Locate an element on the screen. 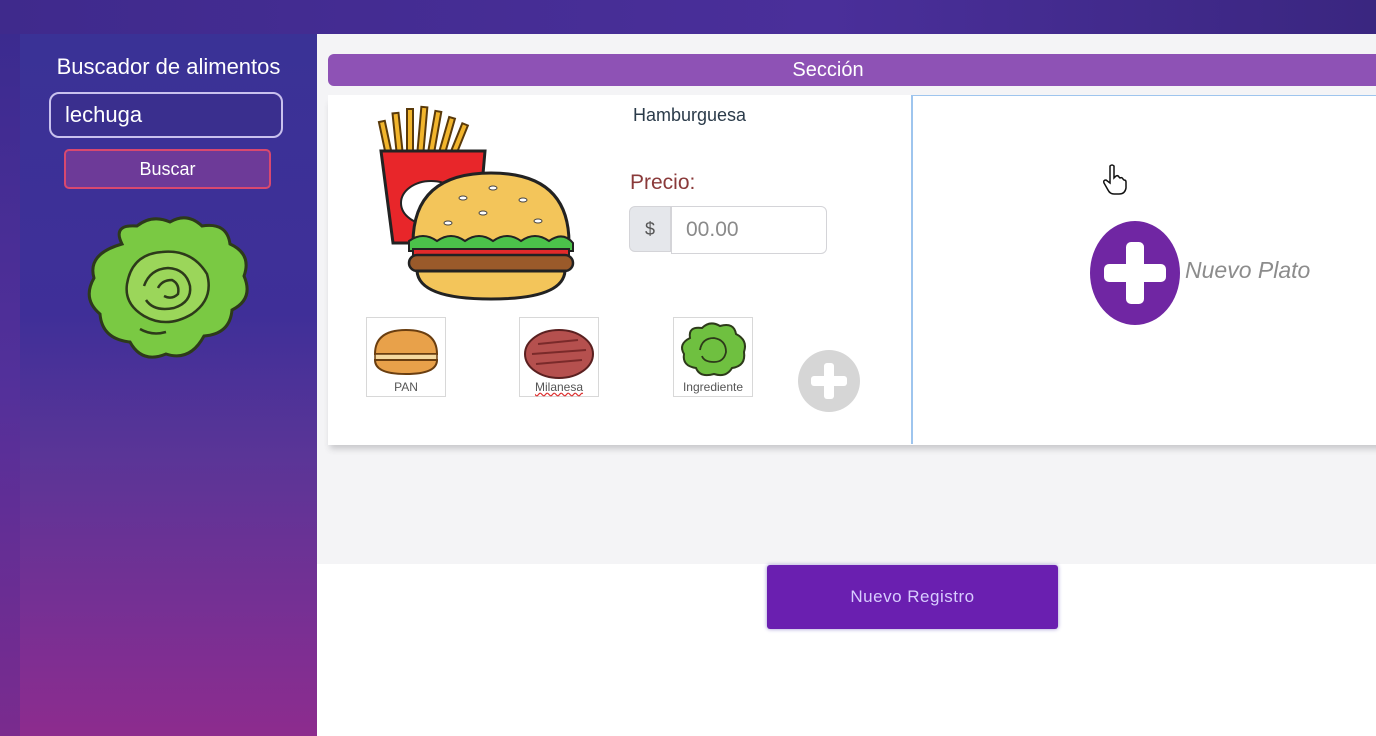 The image size is (1376, 736). food-search-input is located at coordinates (166, 115).